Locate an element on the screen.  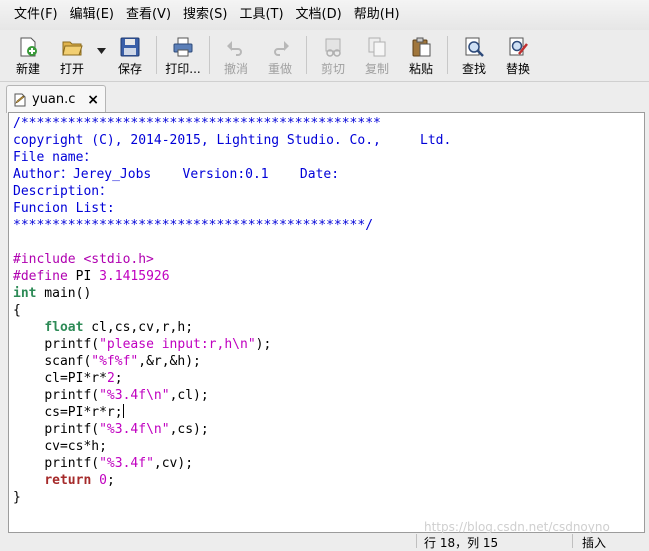
code-line: File name： is located at coordinates (55, 157).